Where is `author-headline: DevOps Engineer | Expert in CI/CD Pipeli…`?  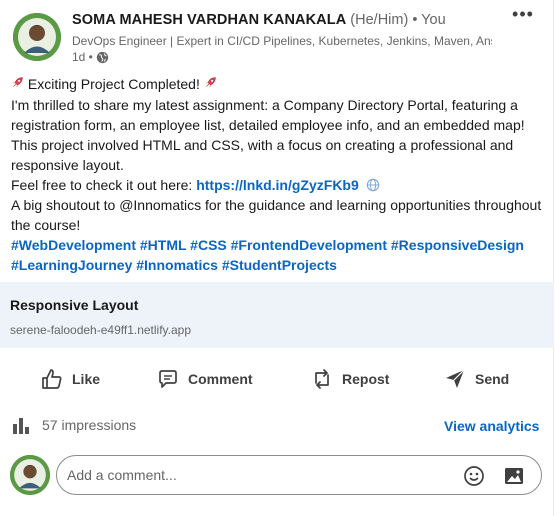 author-headline: DevOps Engineer | Expert in CI/CD Pipeli… is located at coordinates (282, 41).